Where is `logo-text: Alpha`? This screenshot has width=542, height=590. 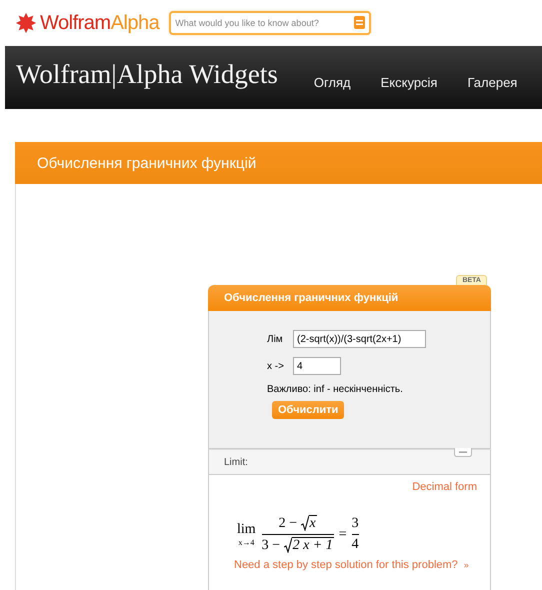 logo-text: Alpha is located at coordinates (135, 23).